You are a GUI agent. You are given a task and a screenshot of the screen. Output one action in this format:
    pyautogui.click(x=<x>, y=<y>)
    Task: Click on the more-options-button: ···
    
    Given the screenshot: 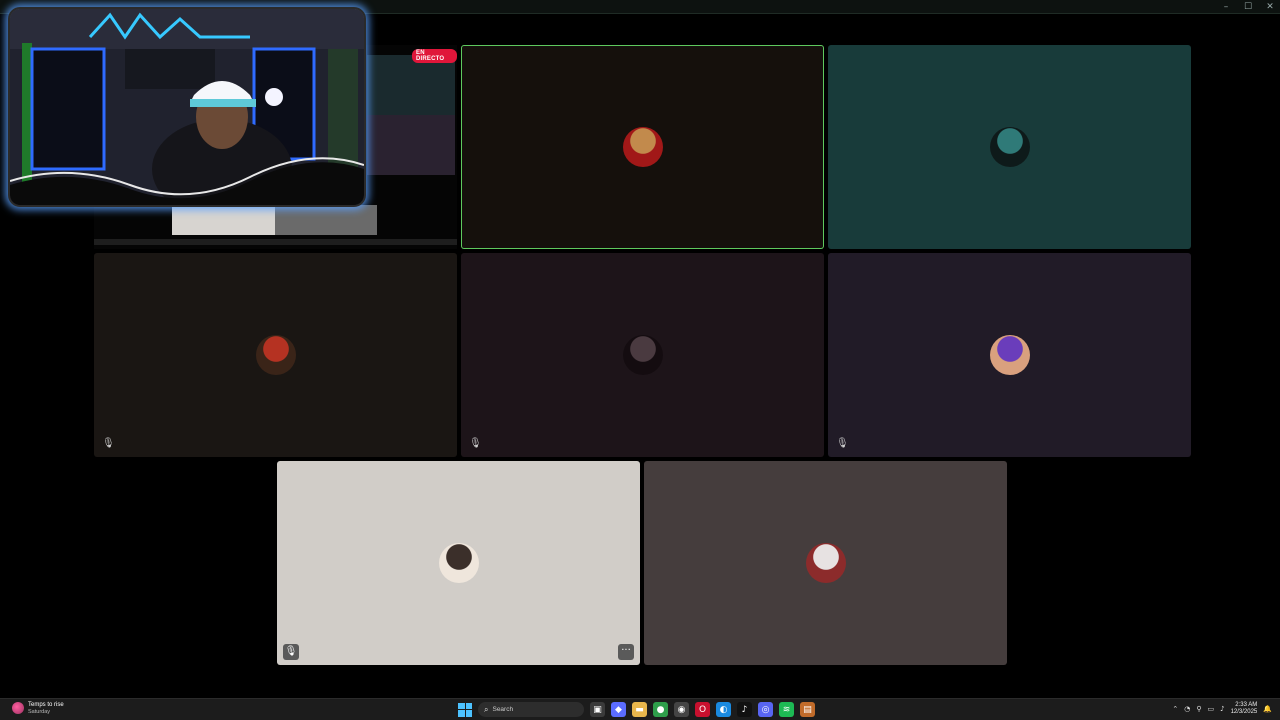 What is the action you would take?
    pyautogui.click(x=626, y=652)
    